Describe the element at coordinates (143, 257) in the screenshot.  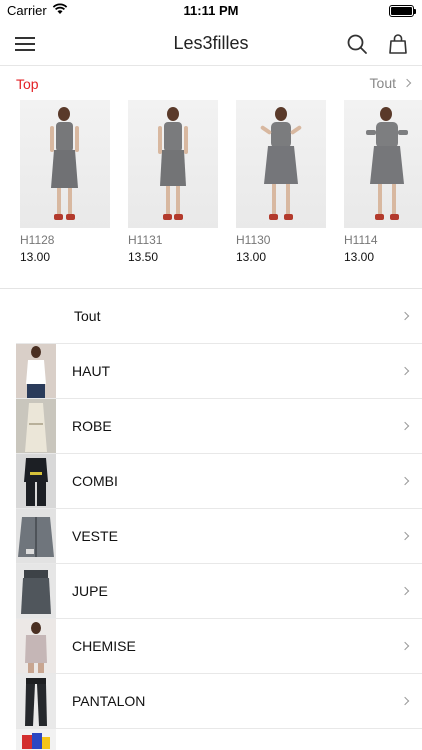
I see `product-price: 13.50` at that location.